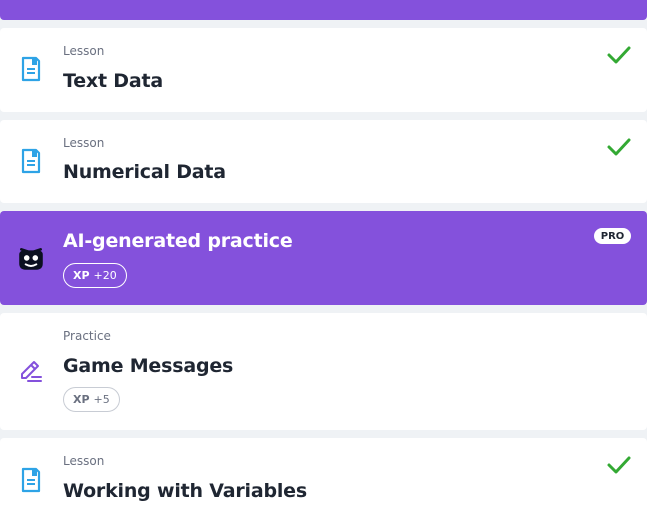  What do you see at coordinates (144, 172) in the screenshot?
I see `item-title: Numerical Data` at bounding box center [144, 172].